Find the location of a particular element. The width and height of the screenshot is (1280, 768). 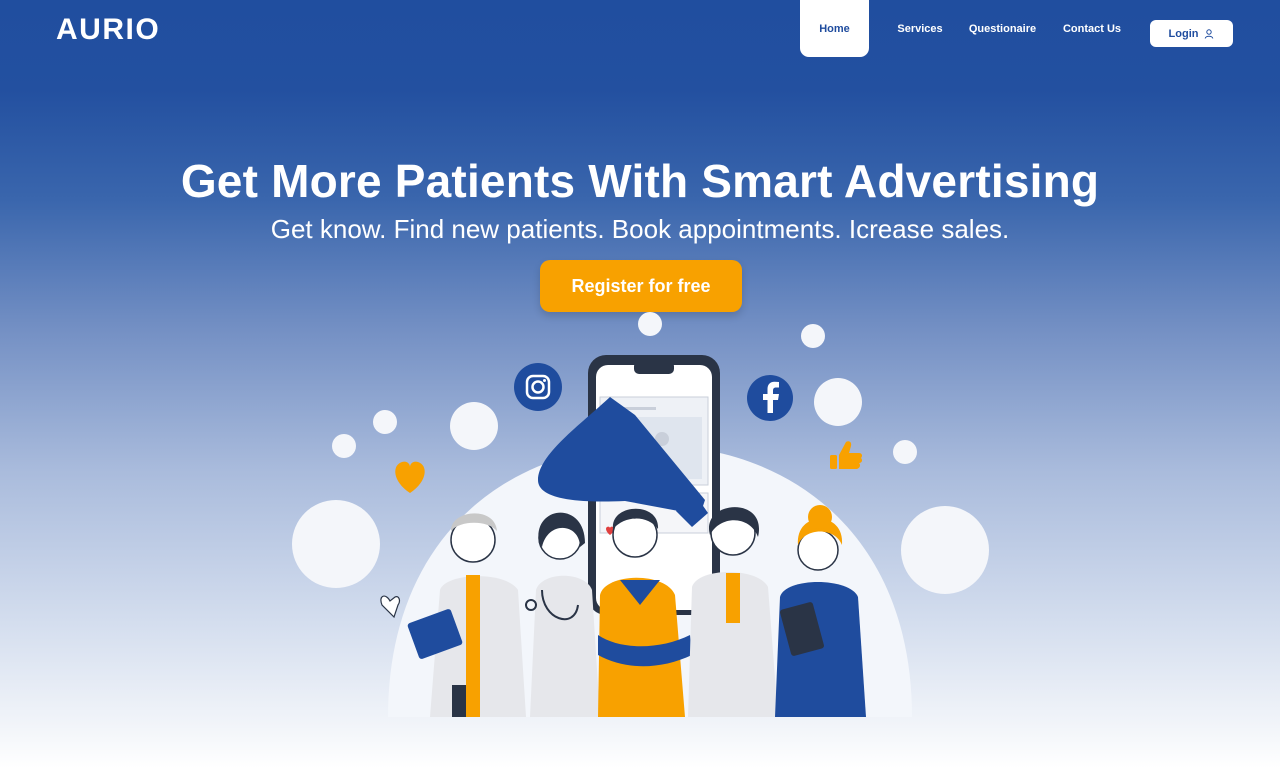

thumbs-up-icon is located at coordinates (846, 455).